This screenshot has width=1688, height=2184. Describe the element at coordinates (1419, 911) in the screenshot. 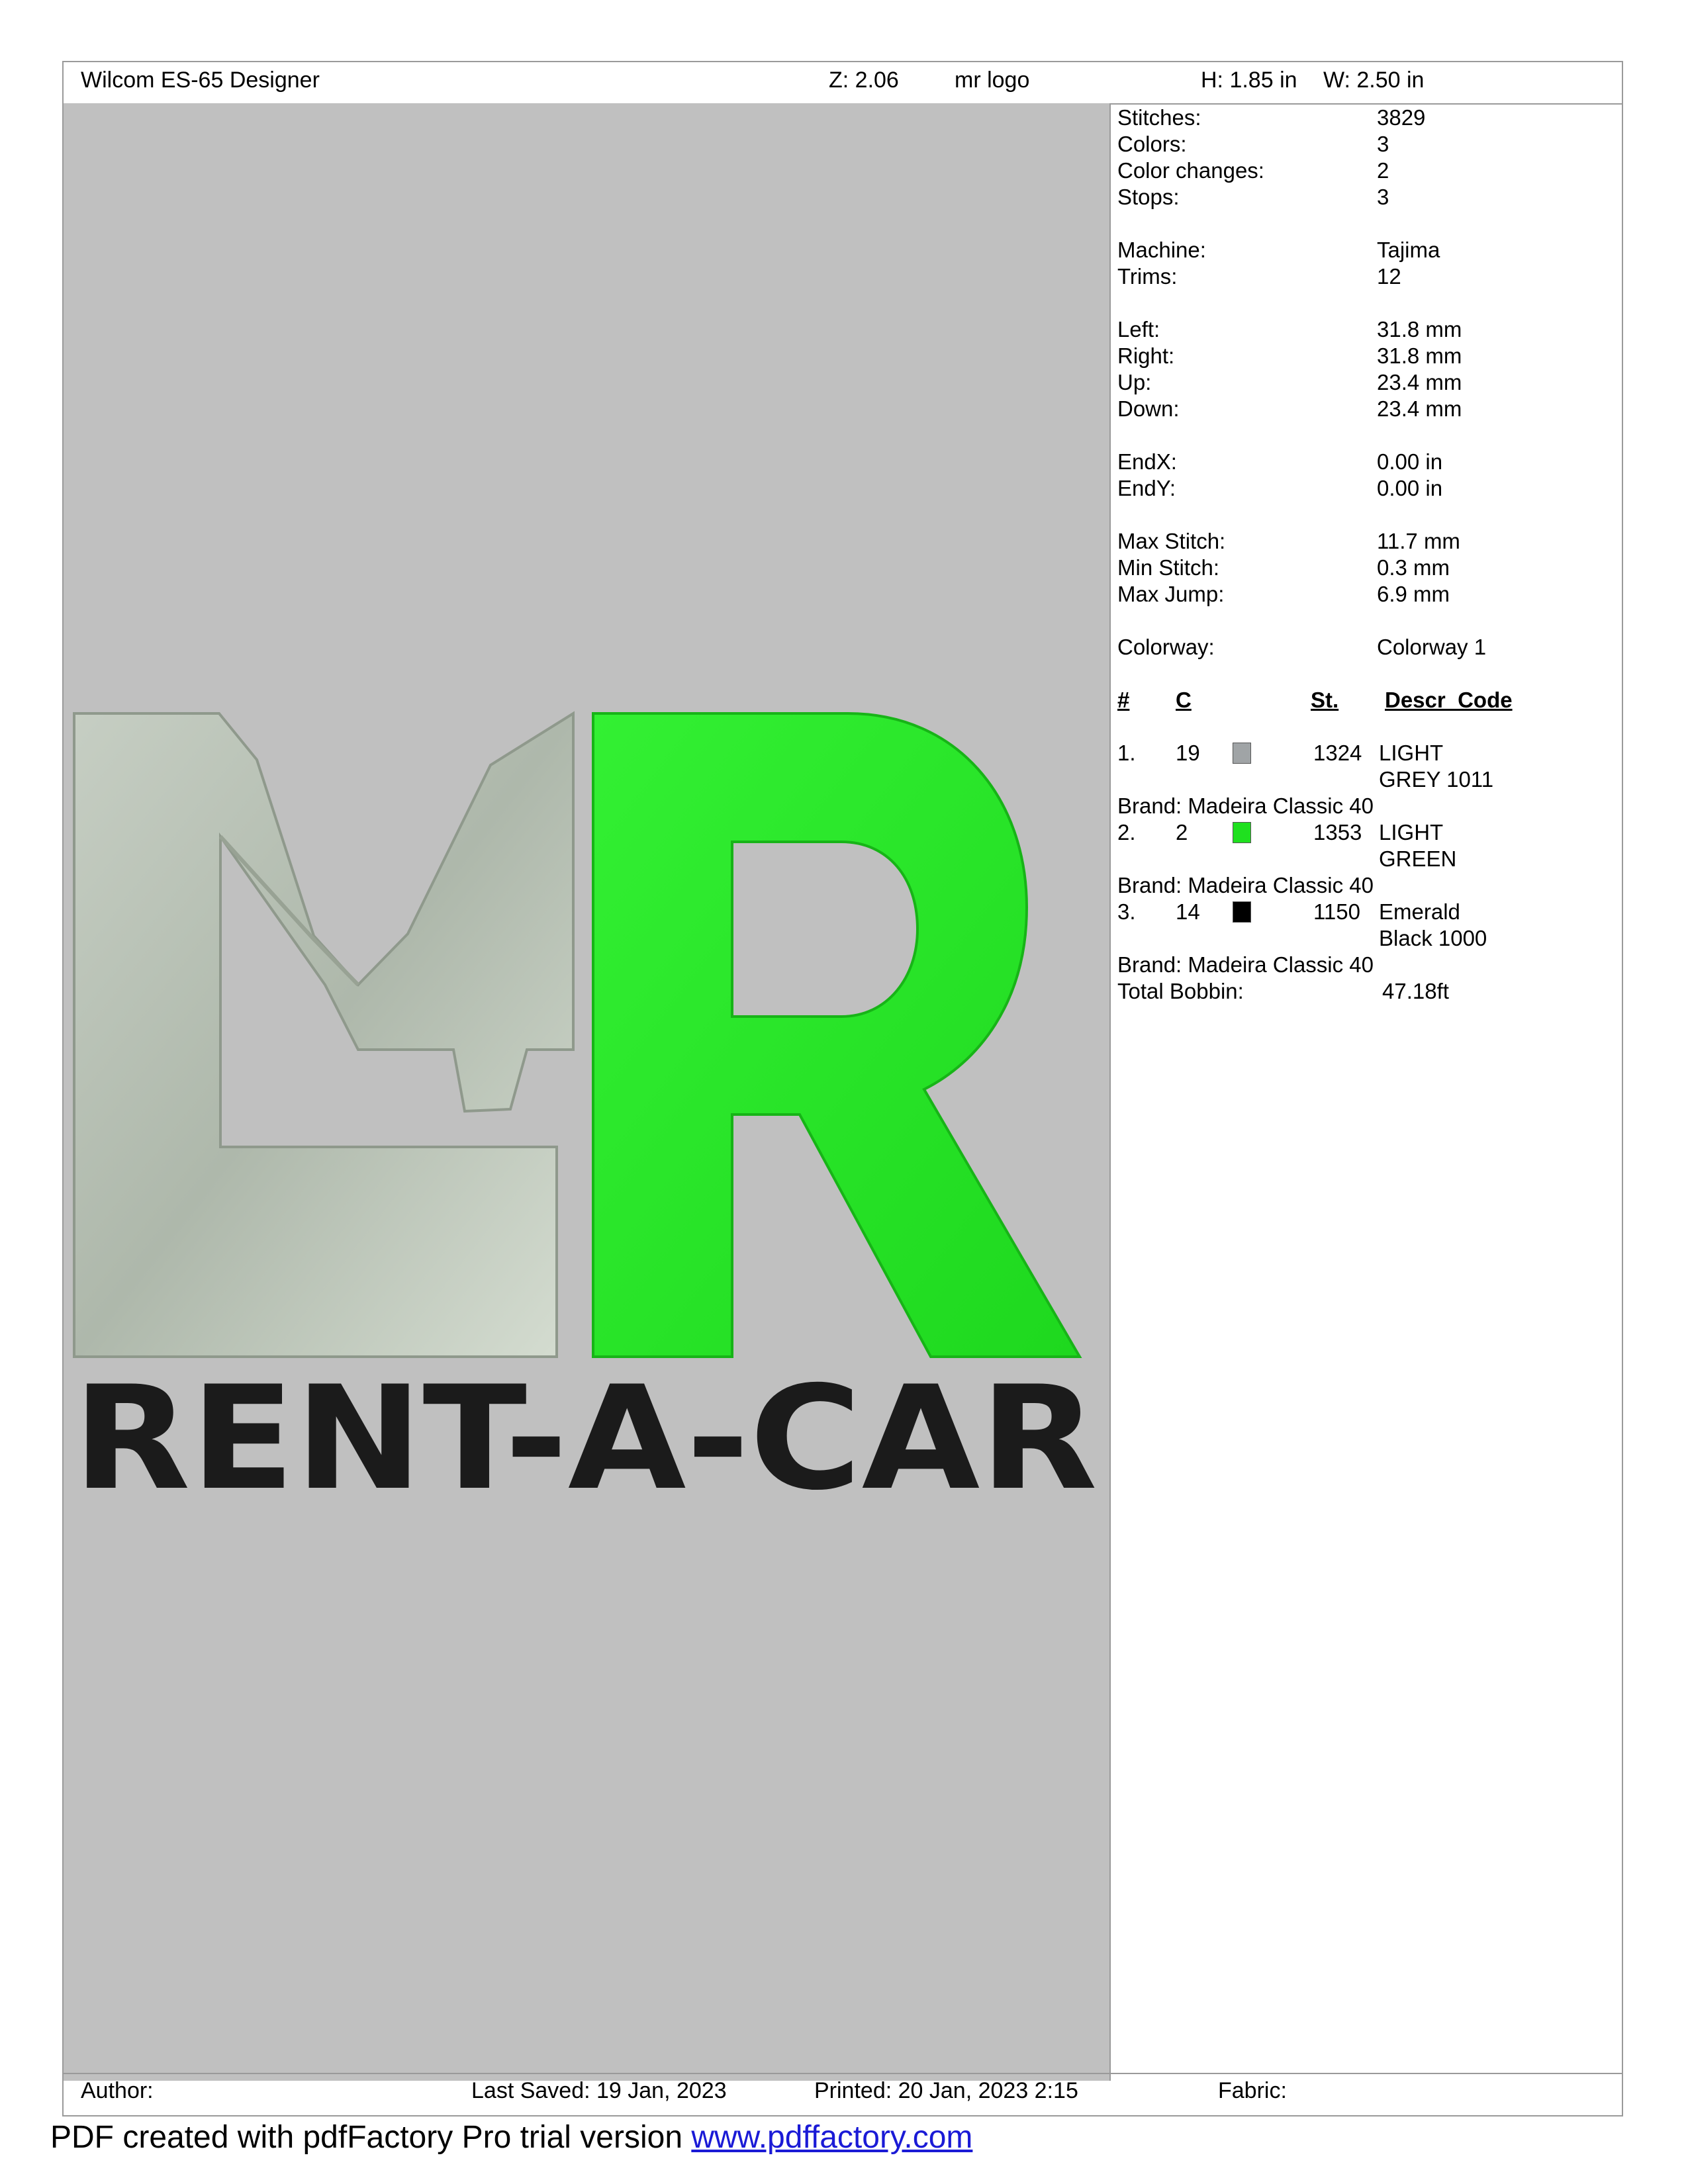

I see `thread-3-descr-line1: Emerald` at that location.